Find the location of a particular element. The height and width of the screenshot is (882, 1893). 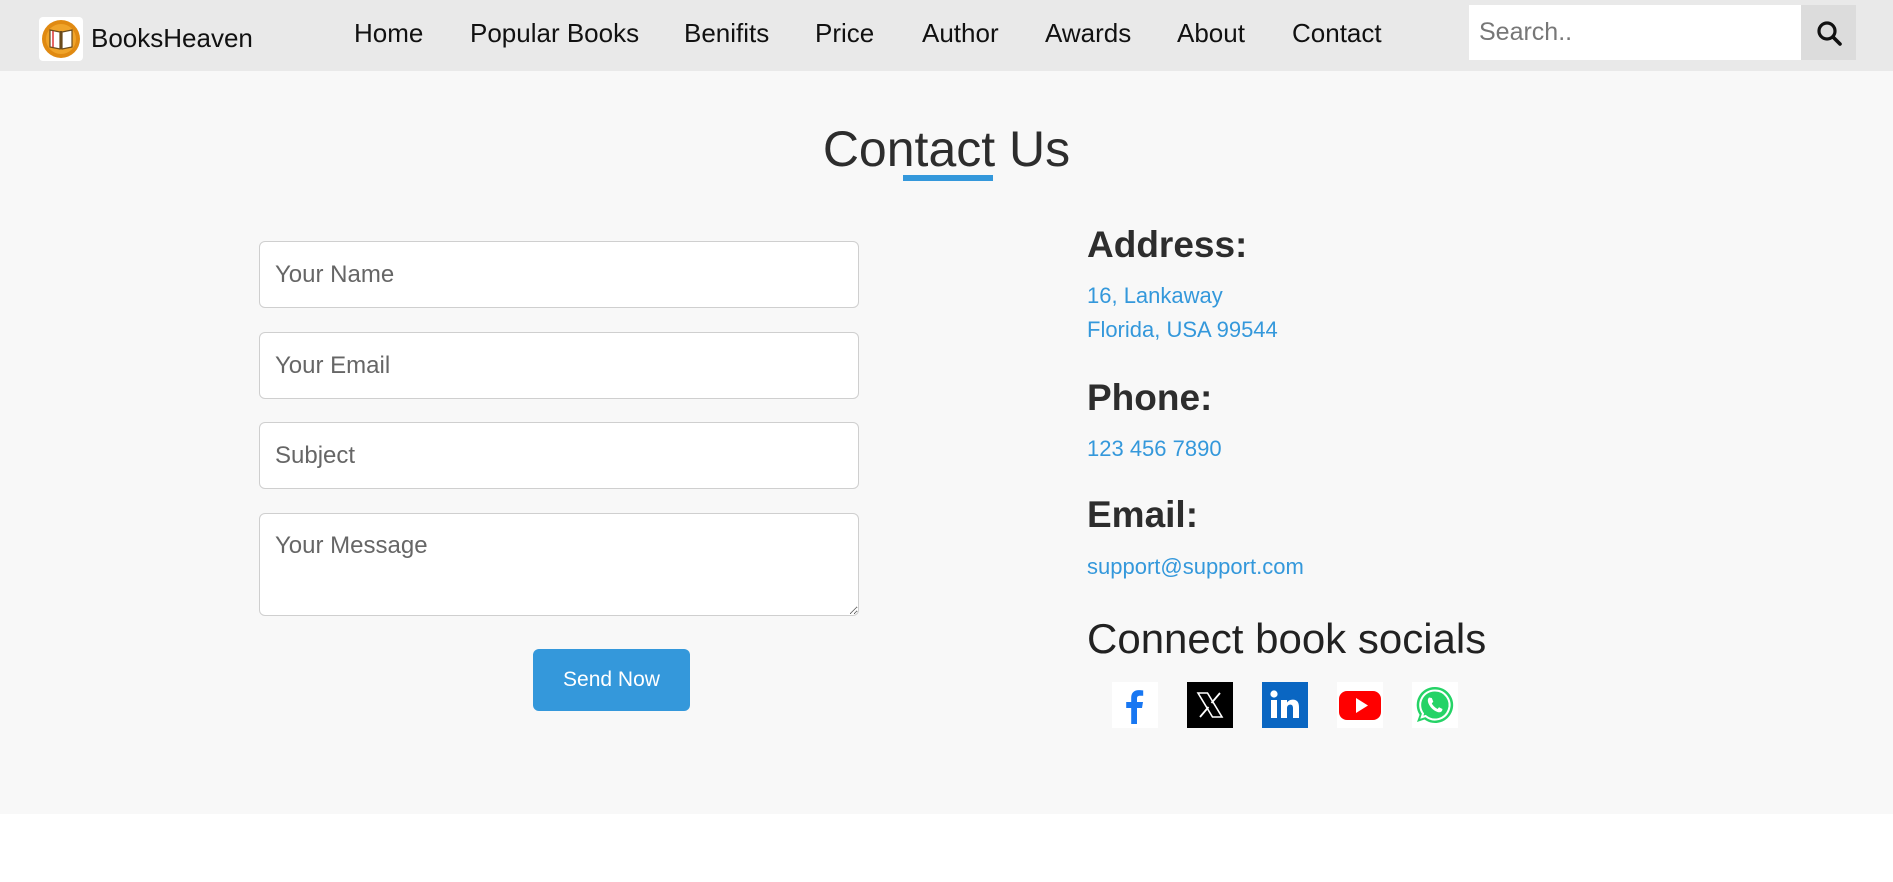

address-line2: Florida, USA 99544 is located at coordinates (1182, 329).